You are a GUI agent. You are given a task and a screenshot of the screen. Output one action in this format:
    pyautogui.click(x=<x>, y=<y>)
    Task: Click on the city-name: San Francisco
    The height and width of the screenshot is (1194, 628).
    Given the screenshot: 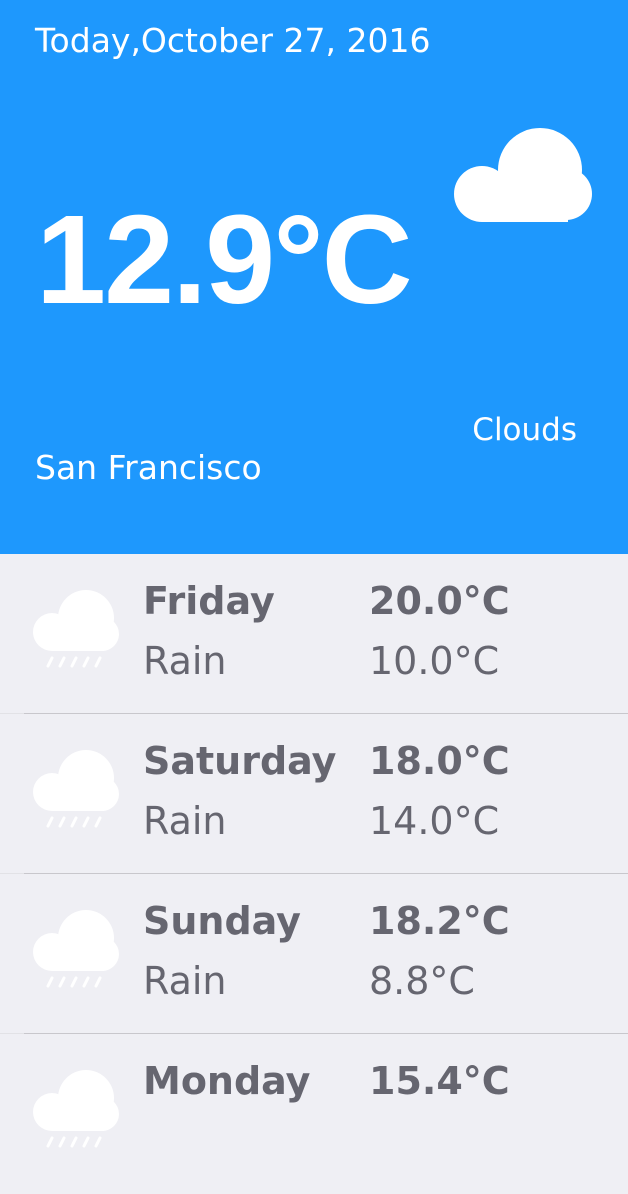 What is the action you would take?
    pyautogui.click(x=148, y=467)
    